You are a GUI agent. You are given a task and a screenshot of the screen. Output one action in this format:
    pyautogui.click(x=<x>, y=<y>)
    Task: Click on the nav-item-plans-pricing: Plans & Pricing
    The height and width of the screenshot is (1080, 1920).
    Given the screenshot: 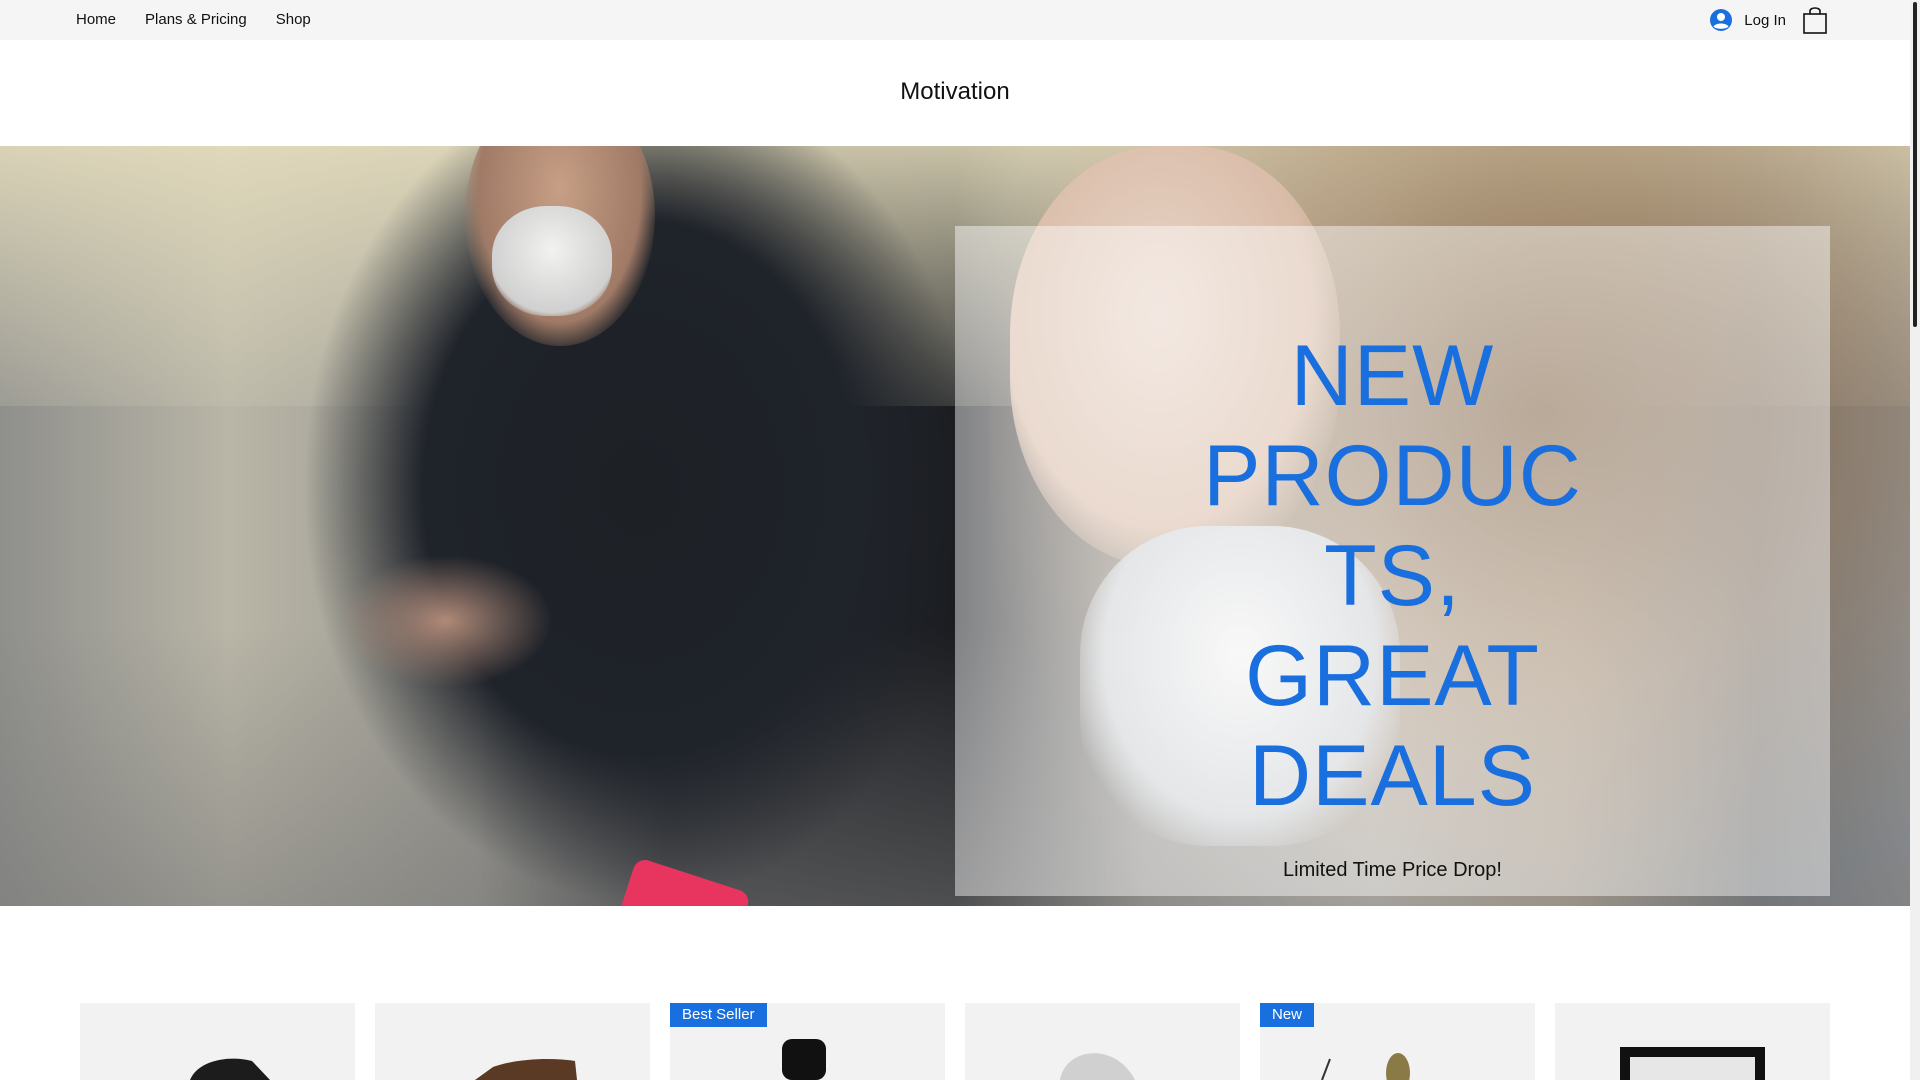 What is the action you would take?
    pyautogui.click(x=196, y=20)
    